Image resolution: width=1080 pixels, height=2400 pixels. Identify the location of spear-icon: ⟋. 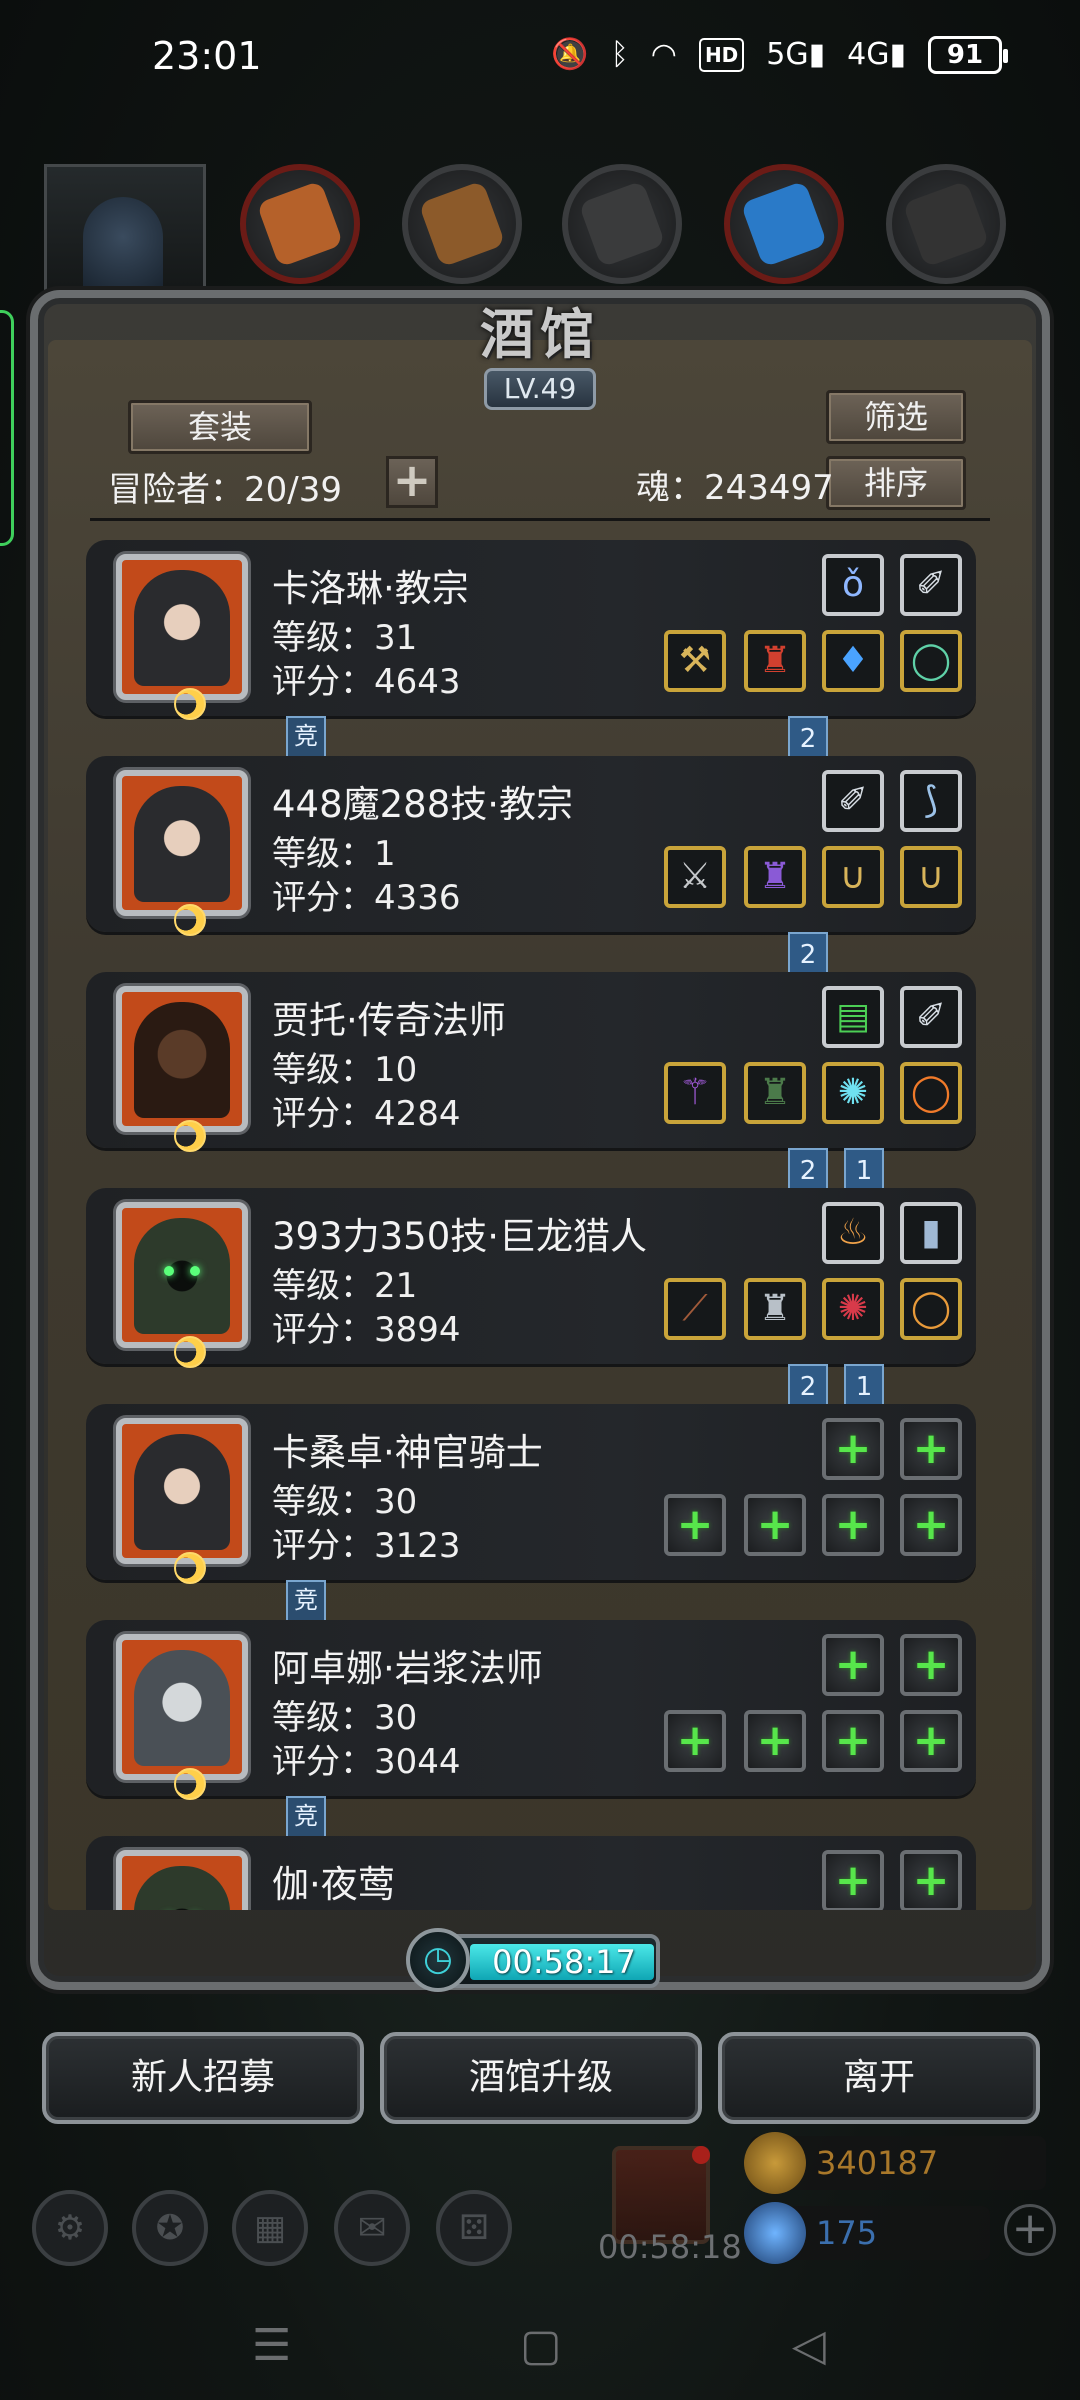
(695, 1309).